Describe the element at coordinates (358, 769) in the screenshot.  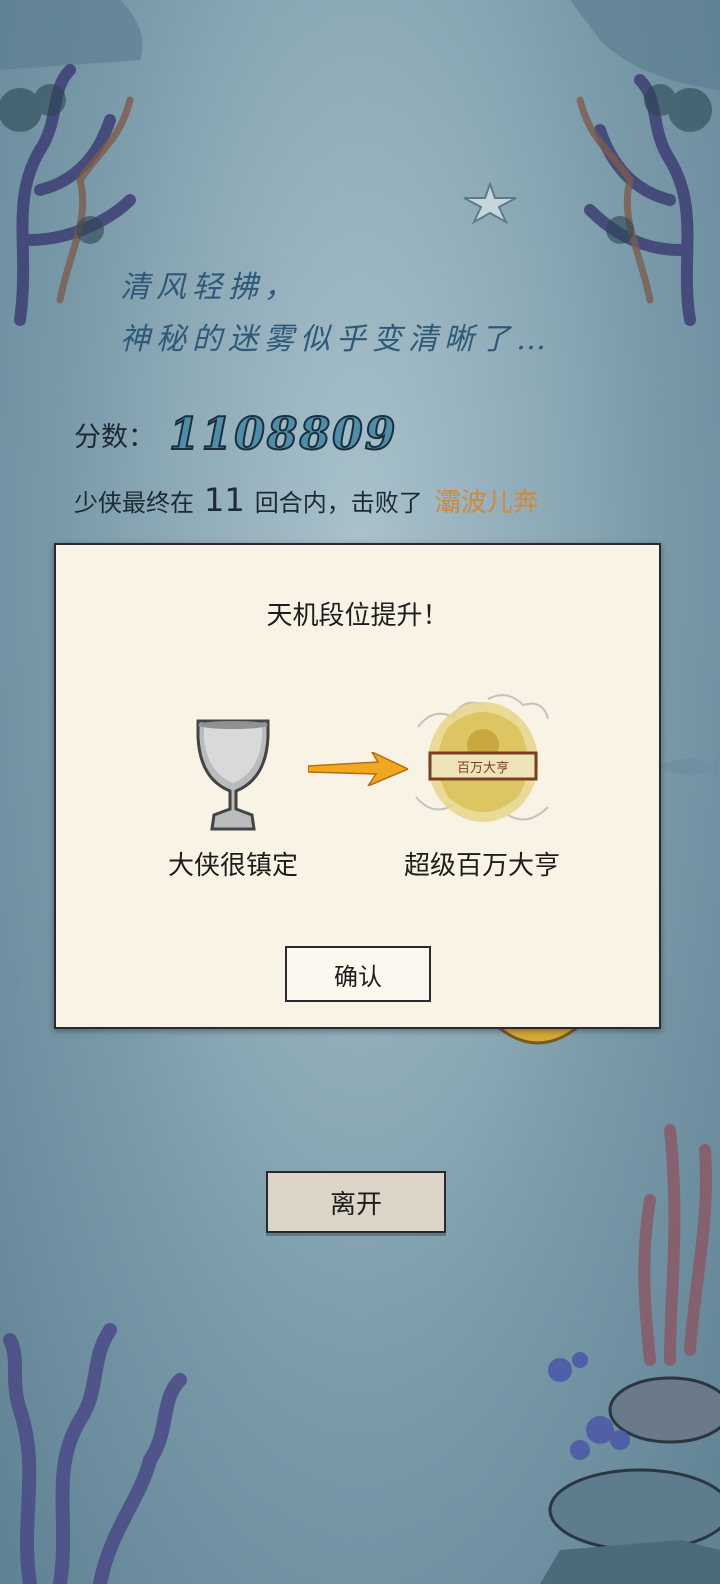
I see `right-arrow-icon` at that location.